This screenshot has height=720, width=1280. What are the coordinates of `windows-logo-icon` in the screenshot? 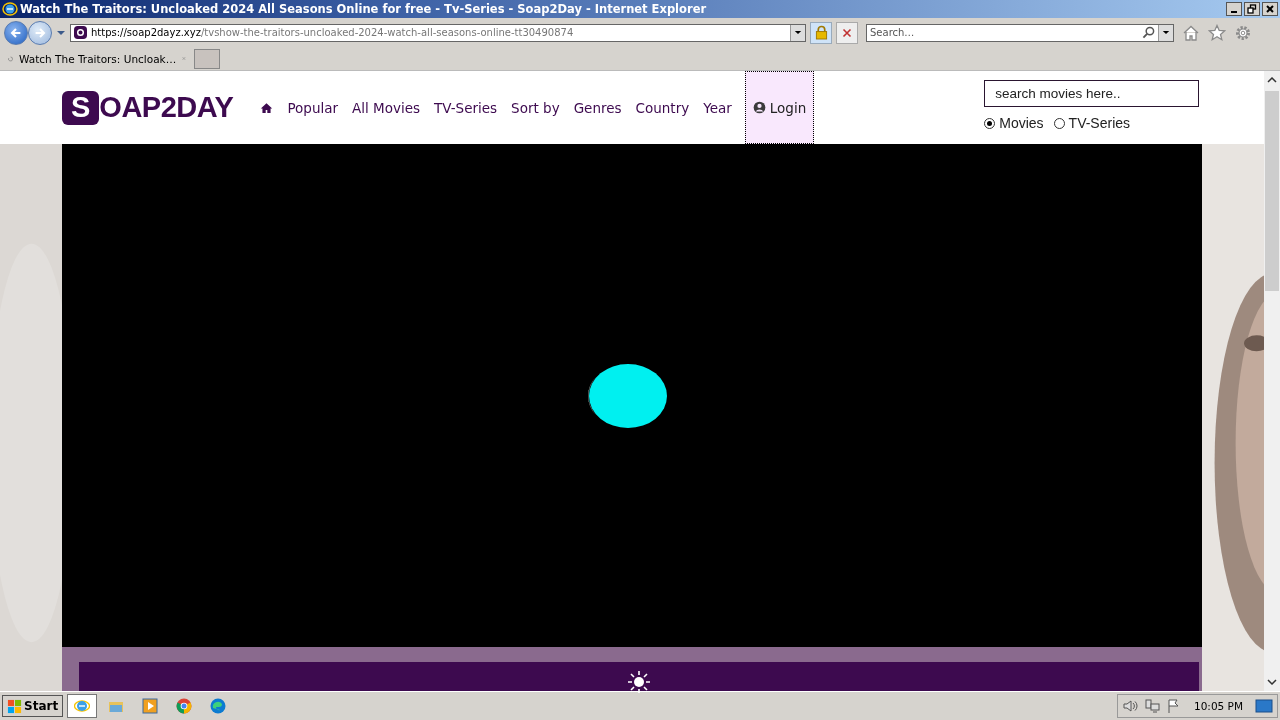 It's located at (14, 706).